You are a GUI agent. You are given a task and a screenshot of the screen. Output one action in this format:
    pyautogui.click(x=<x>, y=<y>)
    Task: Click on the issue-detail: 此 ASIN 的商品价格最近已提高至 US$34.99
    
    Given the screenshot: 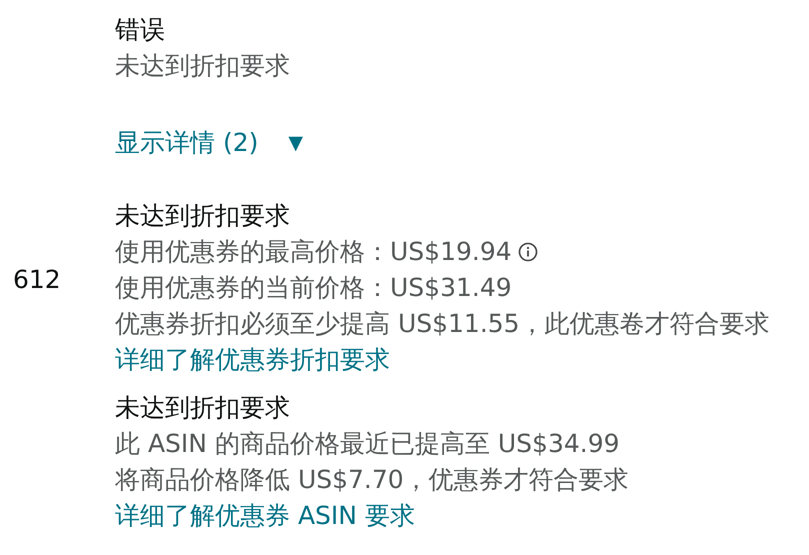 What is the action you would take?
    pyautogui.click(x=367, y=444)
    